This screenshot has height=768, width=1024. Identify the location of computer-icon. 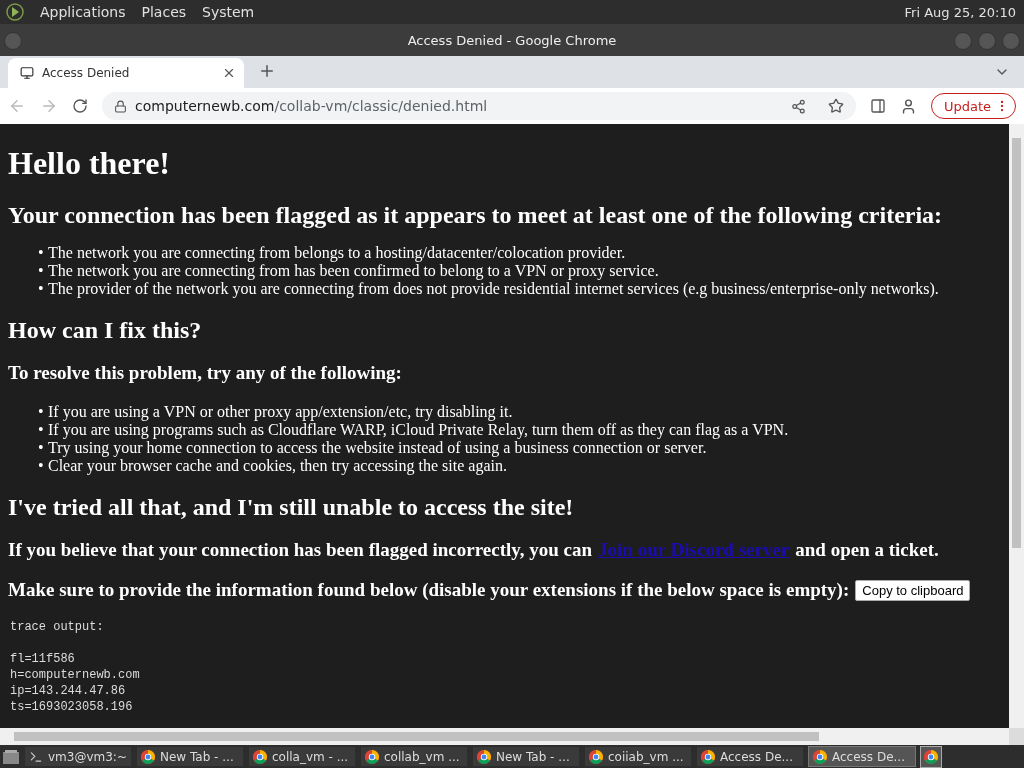
(27, 73).